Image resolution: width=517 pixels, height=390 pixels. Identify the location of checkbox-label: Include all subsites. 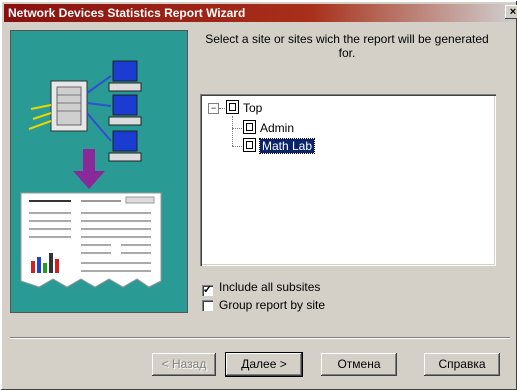
(270, 287).